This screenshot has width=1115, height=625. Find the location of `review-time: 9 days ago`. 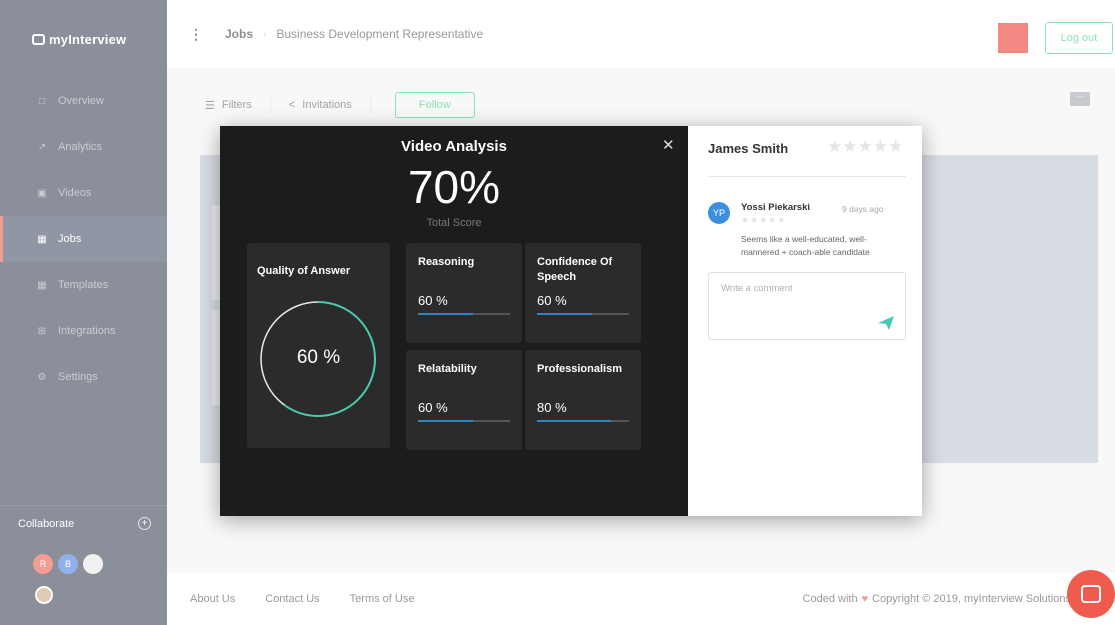

review-time: 9 days ago is located at coordinates (863, 209).